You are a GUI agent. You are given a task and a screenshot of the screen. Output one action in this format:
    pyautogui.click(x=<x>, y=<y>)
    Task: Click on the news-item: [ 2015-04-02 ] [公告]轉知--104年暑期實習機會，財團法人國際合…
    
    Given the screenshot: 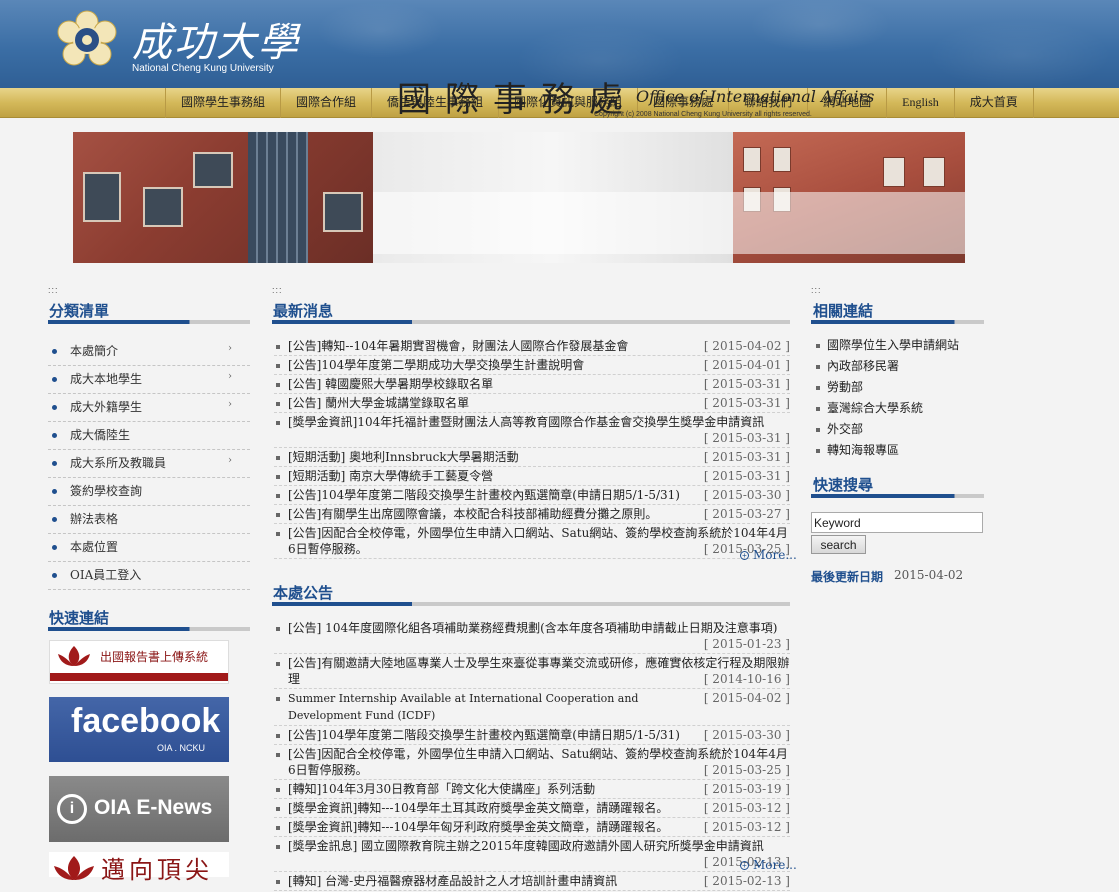 What is the action you would take?
    pyautogui.click(x=532, y=347)
    